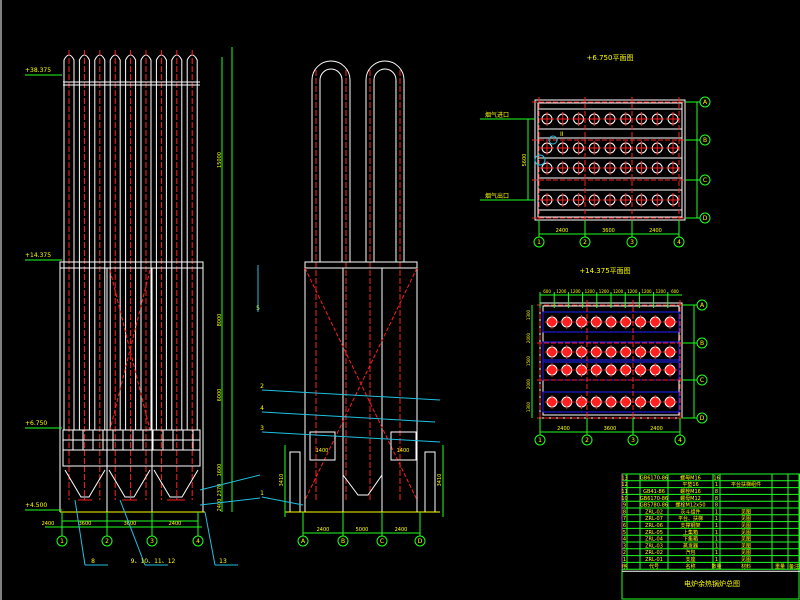 The width and height of the screenshot is (800, 600). I want to click on callout-number: 1, so click(262, 493).